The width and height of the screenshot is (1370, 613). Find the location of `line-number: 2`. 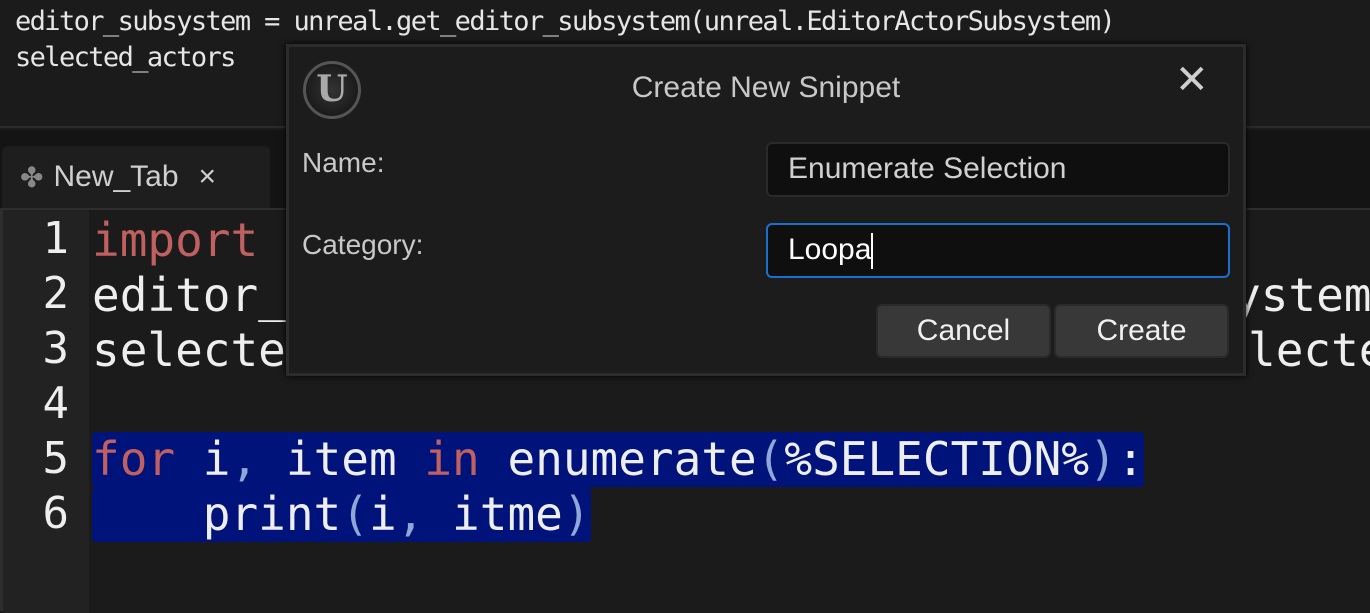

line-number: 2 is located at coordinates (56, 293).